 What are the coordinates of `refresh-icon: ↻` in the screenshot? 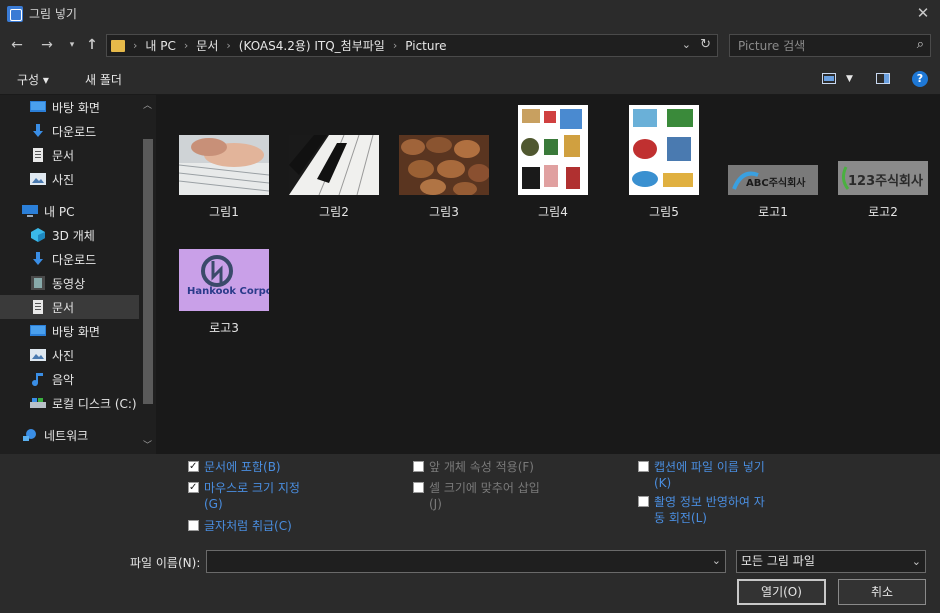 It's located at (705, 44).